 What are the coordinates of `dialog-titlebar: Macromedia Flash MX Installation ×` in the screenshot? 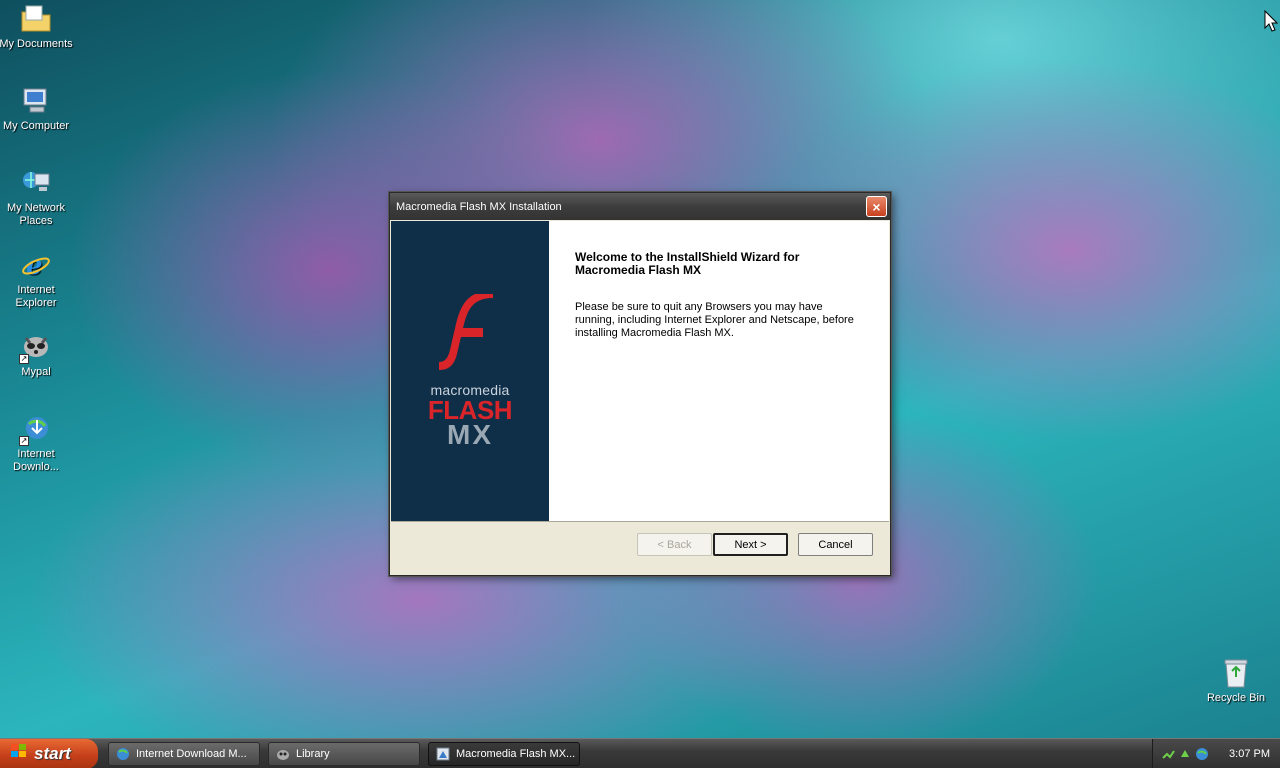 It's located at (640, 206).